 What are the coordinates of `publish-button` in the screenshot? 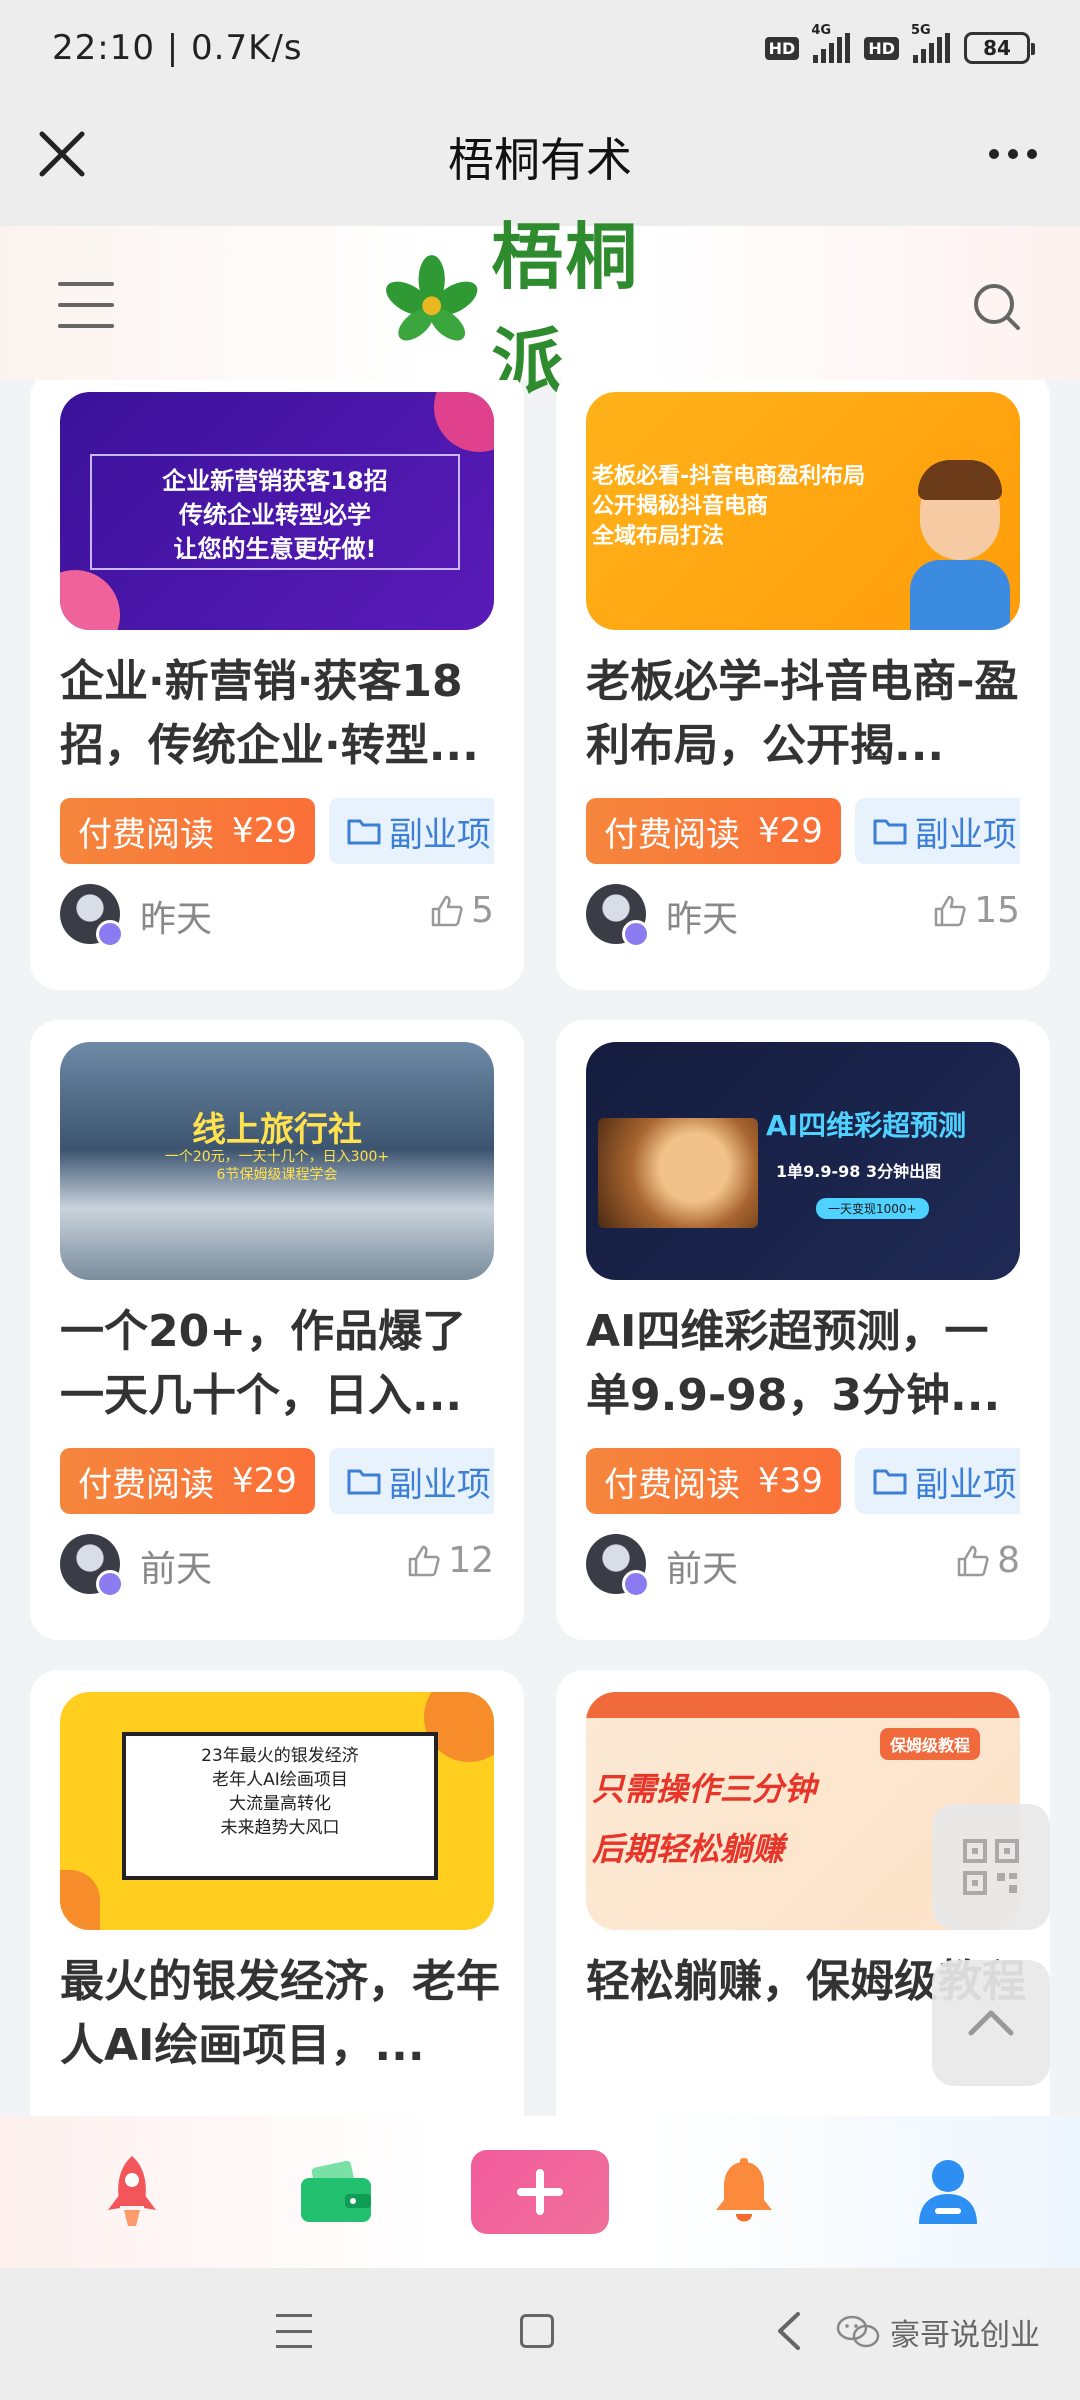 It's located at (540, 2192).